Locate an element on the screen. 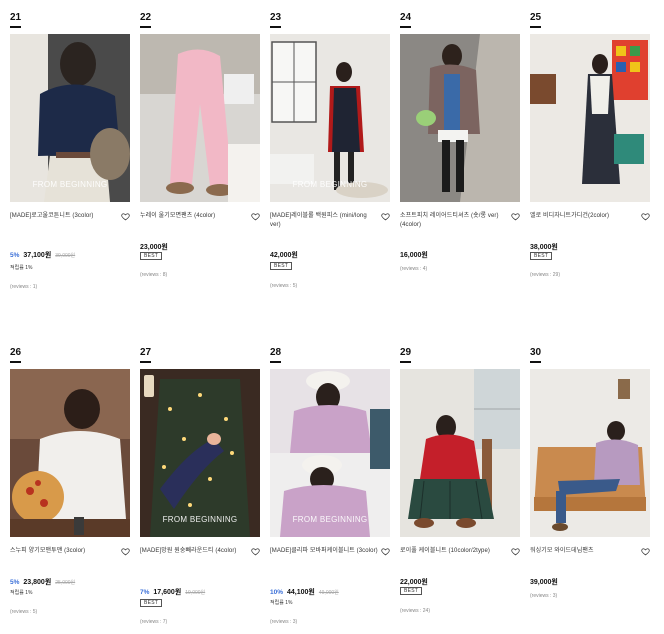 Image resolution: width=664 pixels, height=634 pixels. price-row: 5% 37,100원 39,000원 is located at coordinates (42, 253).